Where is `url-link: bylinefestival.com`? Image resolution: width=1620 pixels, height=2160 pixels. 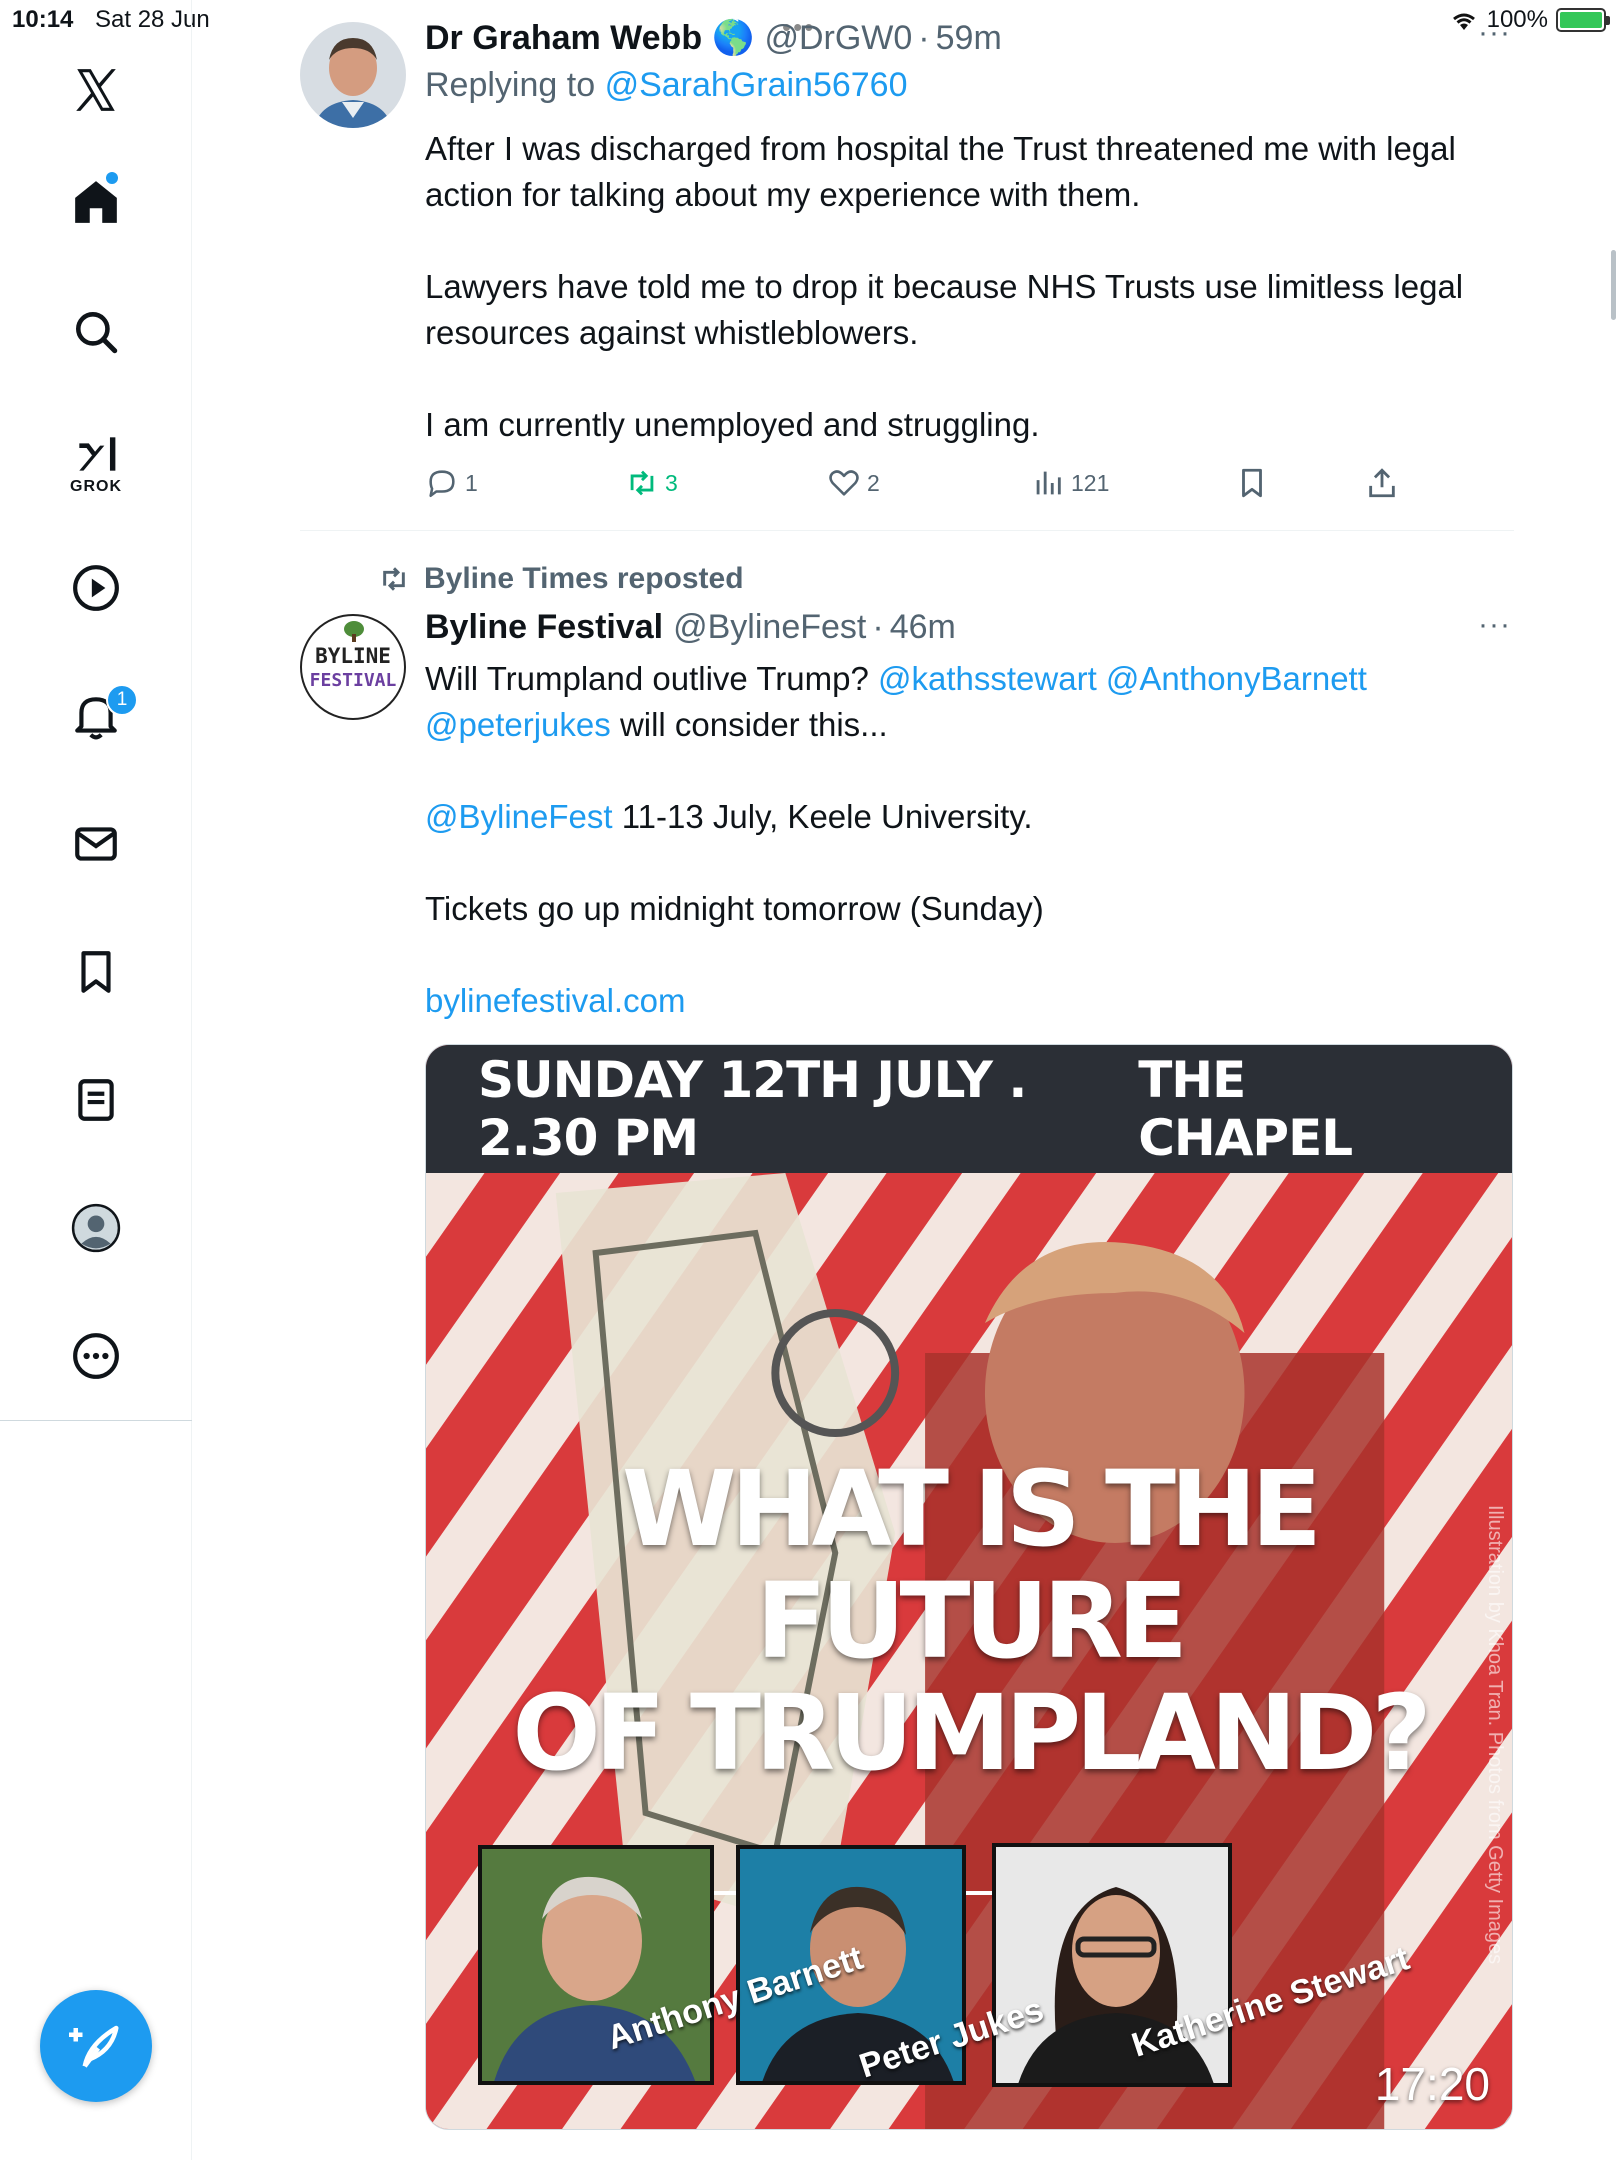 url-link: bylinefestival.com is located at coordinates (555, 1000).